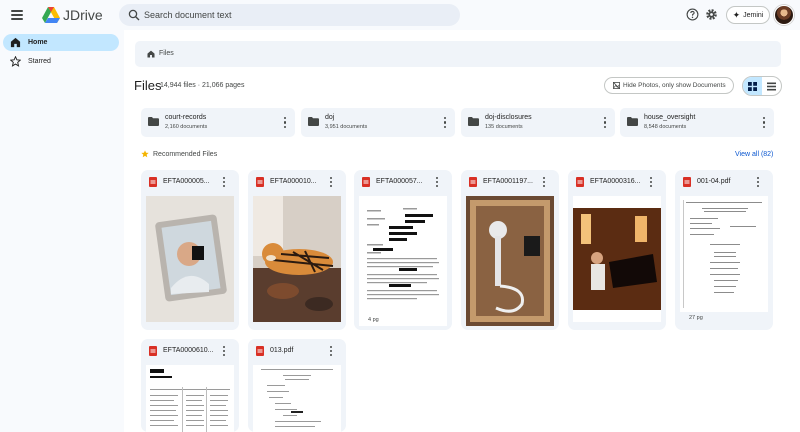 This screenshot has width=800, height=432. Describe the element at coordinates (752, 86) in the screenshot. I see `grid-view-button` at that location.